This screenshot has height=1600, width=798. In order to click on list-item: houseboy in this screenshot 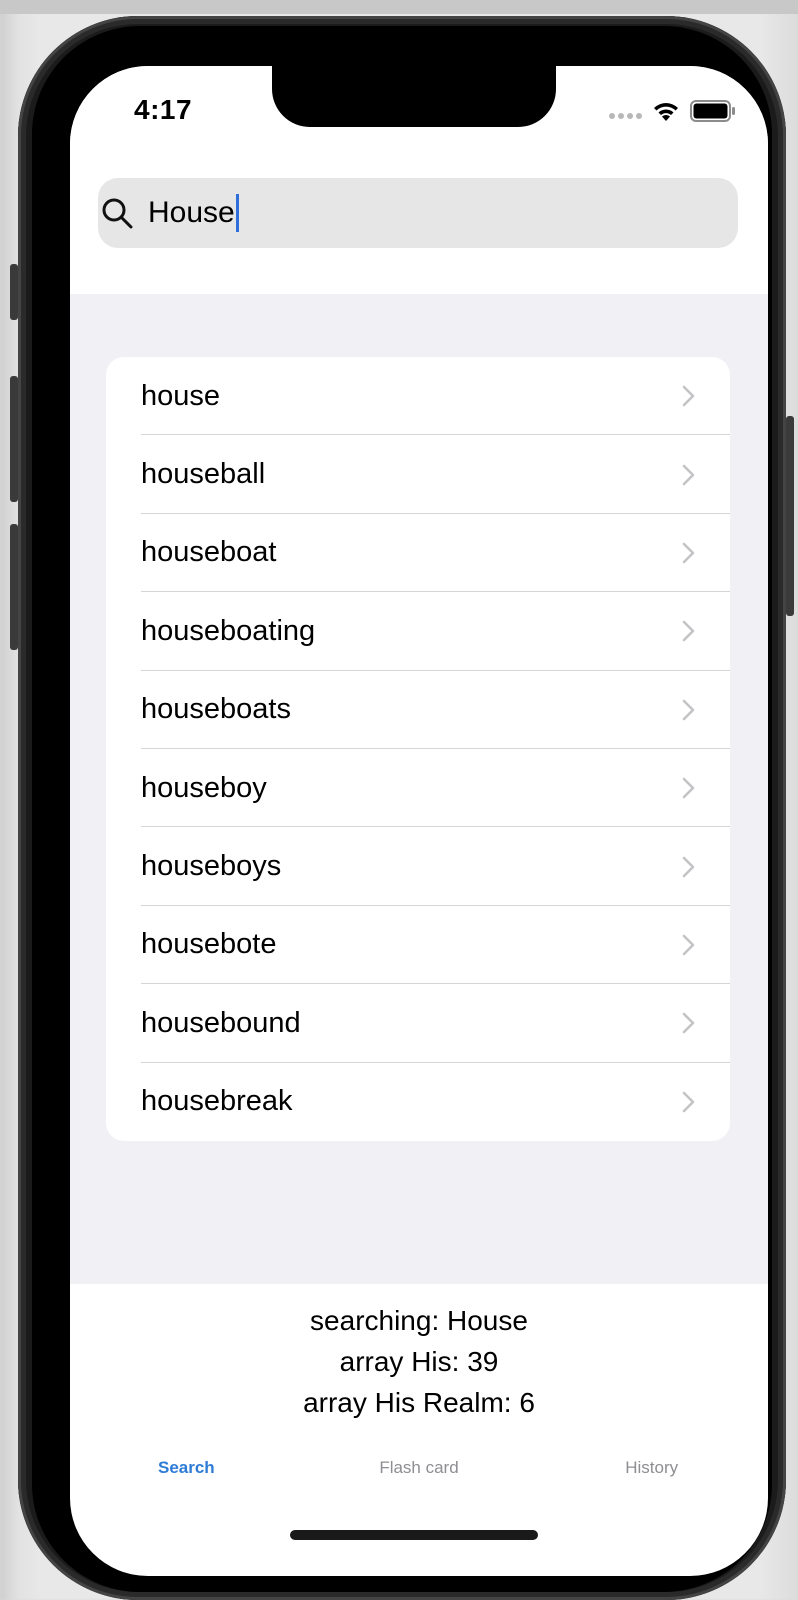, I will do `click(418, 788)`.